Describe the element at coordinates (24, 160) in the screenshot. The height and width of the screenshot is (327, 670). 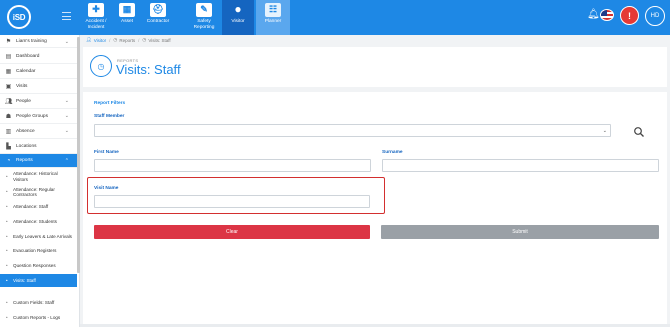
I see `sidebar-item-label: Reports` at that location.